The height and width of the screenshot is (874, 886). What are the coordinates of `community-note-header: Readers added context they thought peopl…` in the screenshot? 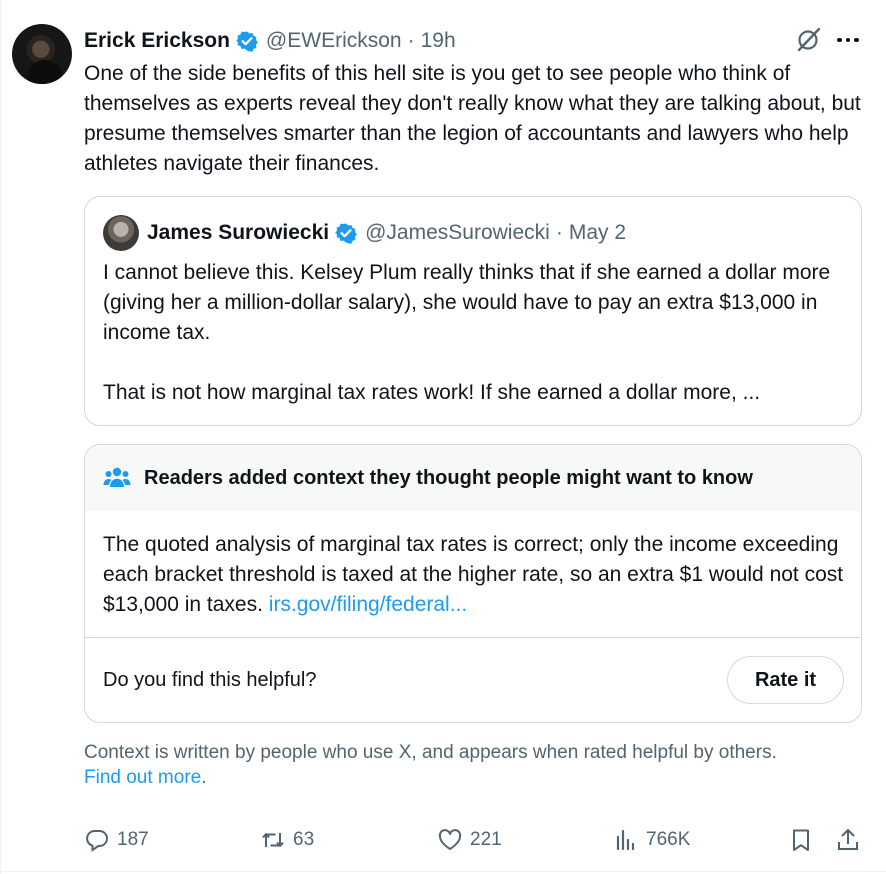 It's located at (473, 478).